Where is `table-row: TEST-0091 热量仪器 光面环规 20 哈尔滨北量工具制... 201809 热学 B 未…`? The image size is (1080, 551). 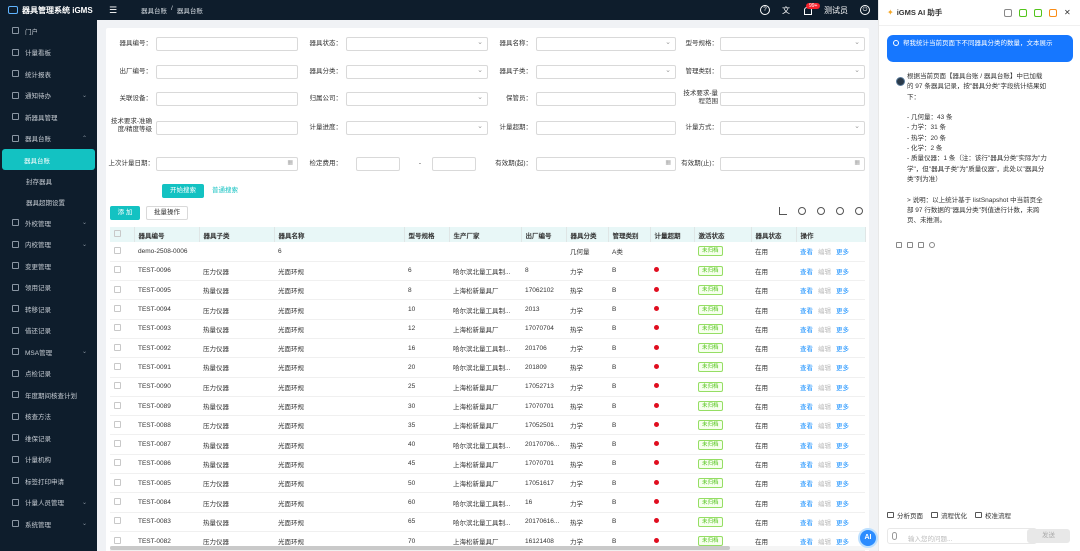 table-row: TEST-0091 热量仪器 光面环规 20 哈尔滨北量工具制... 201809 热学 B 未… is located at coordinates (487, 367).